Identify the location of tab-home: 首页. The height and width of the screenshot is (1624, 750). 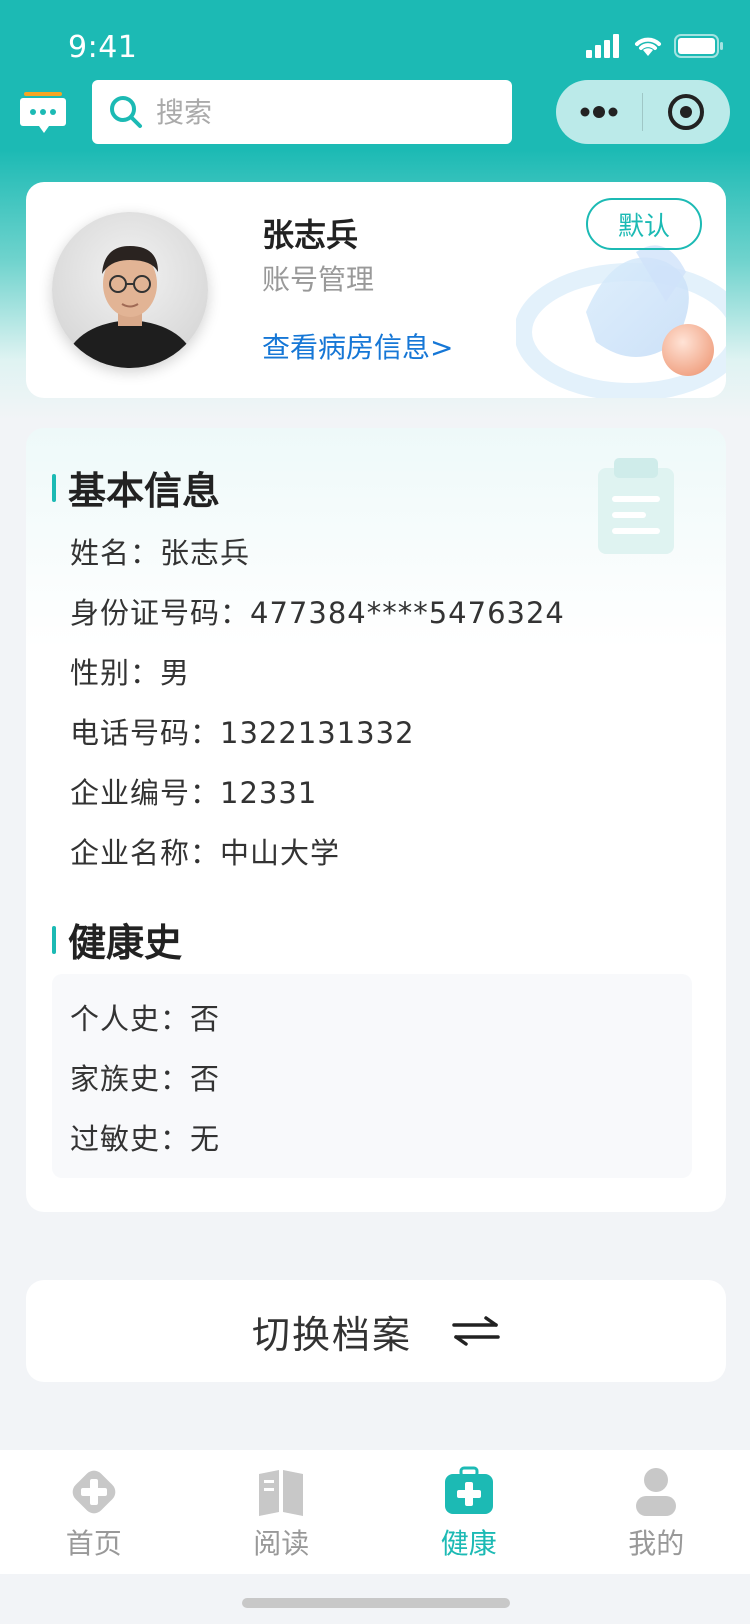
(94, 1512).